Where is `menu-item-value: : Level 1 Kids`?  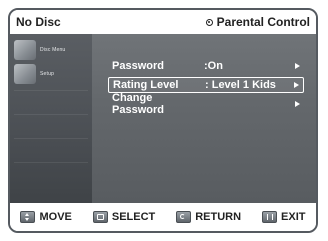 menu-item-value: : Level 1 Kids is located at coordinates (240, 85).